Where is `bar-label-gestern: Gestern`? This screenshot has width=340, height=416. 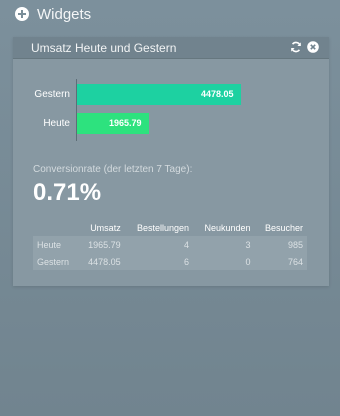
bar-label-gestern: Gestern is located at coordinates (52, 94).